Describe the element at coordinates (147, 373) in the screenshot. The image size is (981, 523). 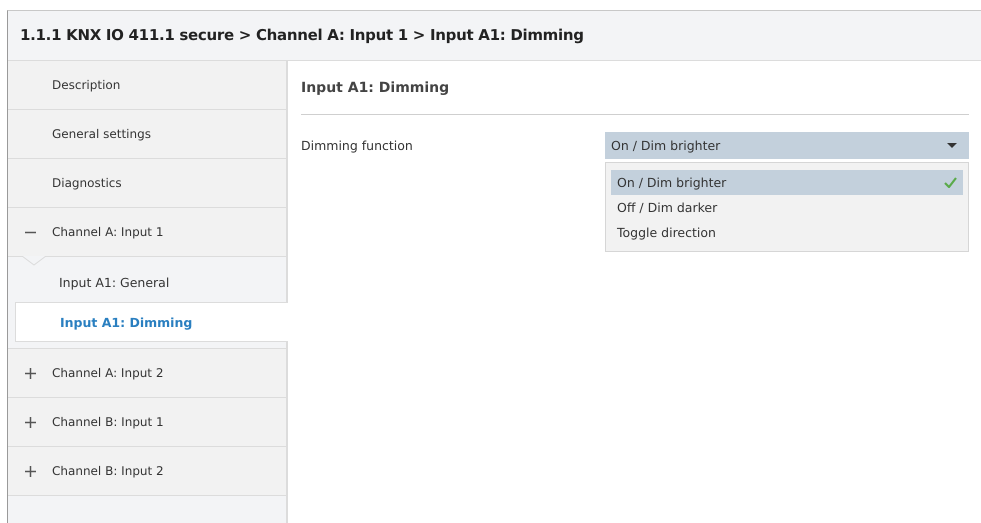
I see `sidebar-item: Channel A: Input 2` at that location.